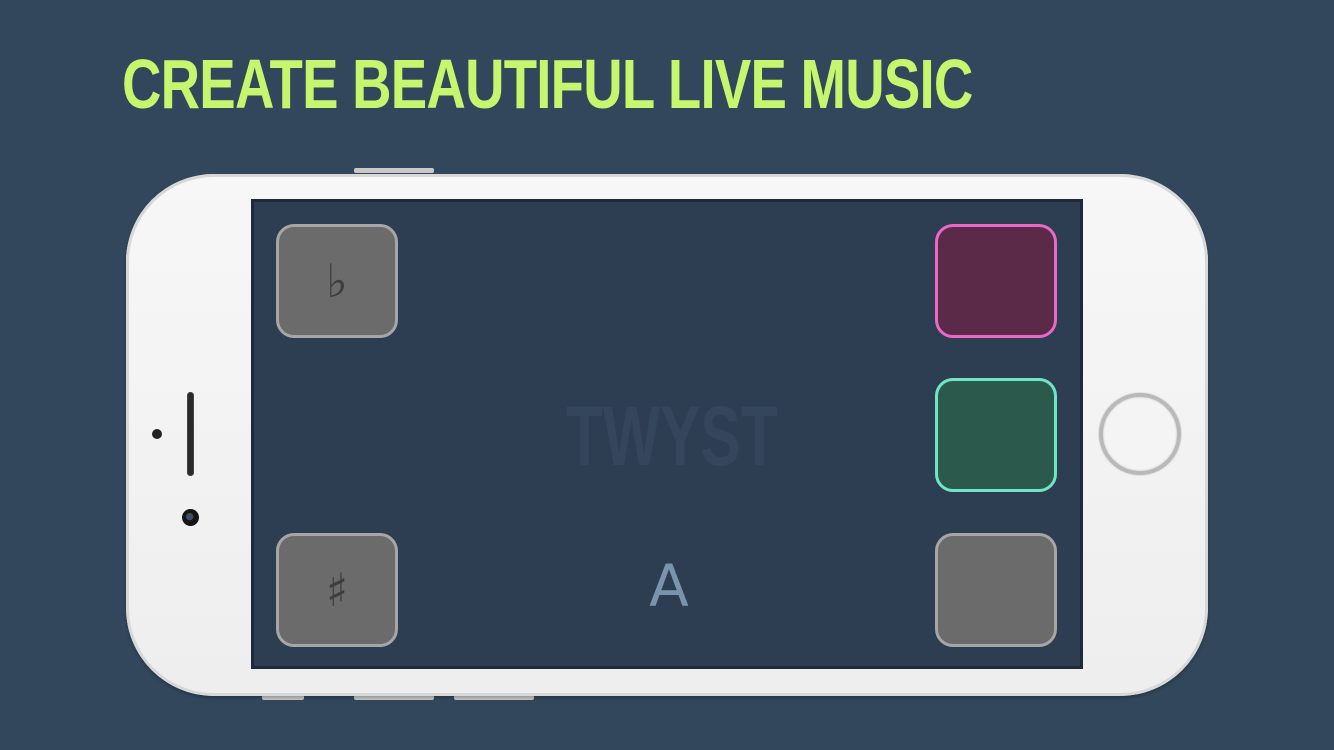  Describe the element at coordinates (996, 435) in the screenshot. I see `teal-pad-button` at that location.